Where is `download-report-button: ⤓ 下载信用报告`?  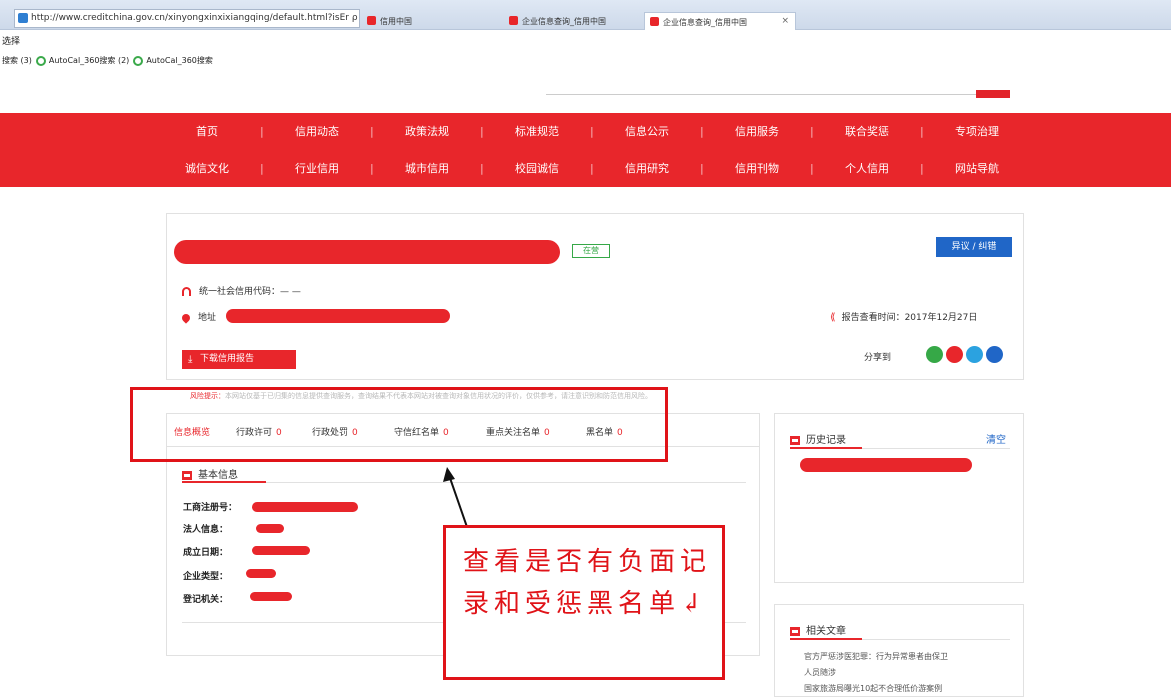
download-report-button: ⤓ 下载信用报告 is located at coordinates (239, 359).